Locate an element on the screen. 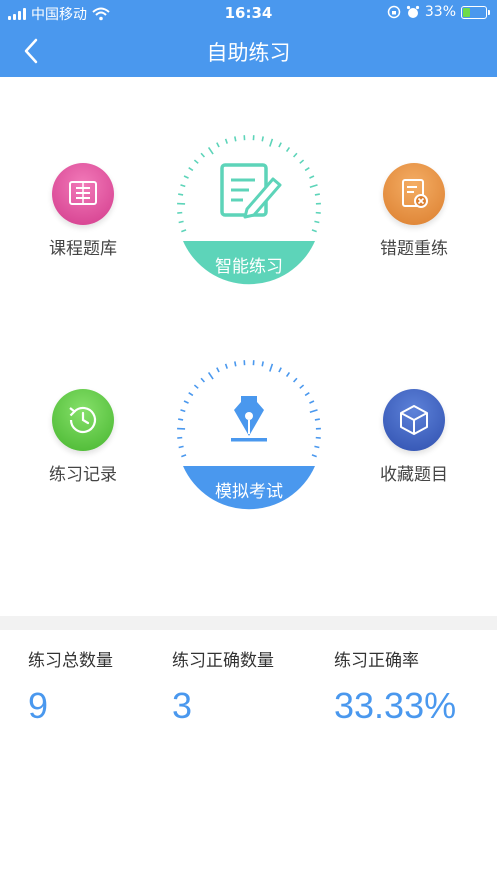 This screenshot has width=497, height=883. mock-exam-button: 模拟考试 is located at coordinates (249, 432).